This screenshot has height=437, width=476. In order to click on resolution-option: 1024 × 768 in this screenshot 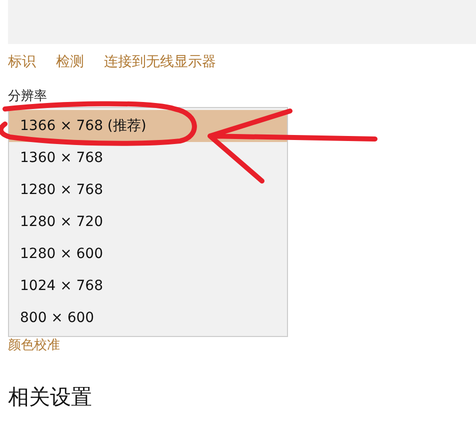, I will do `click(148, 286)`.